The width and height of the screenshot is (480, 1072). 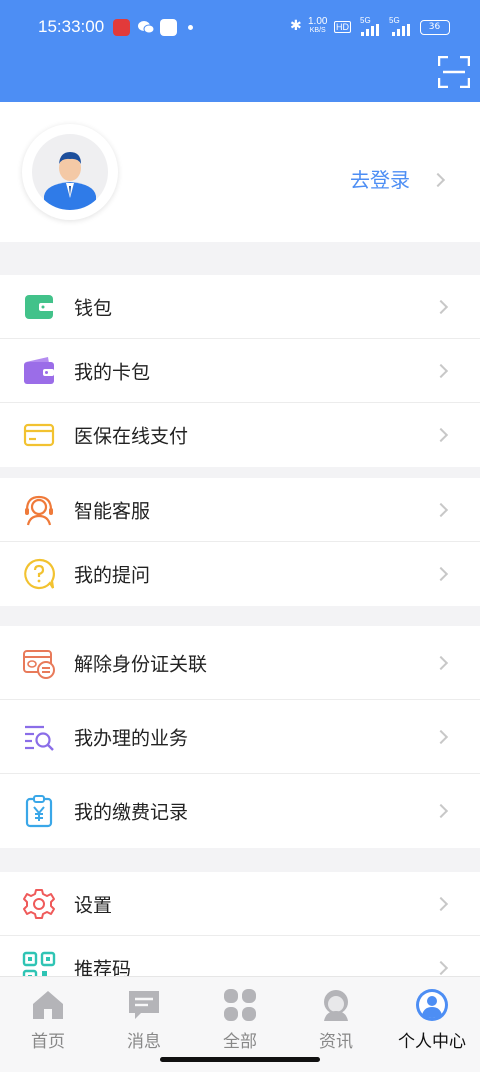 I want to click on menu-item-unlink-id-card: 解除身份证关联, so click(x=240, y=663).